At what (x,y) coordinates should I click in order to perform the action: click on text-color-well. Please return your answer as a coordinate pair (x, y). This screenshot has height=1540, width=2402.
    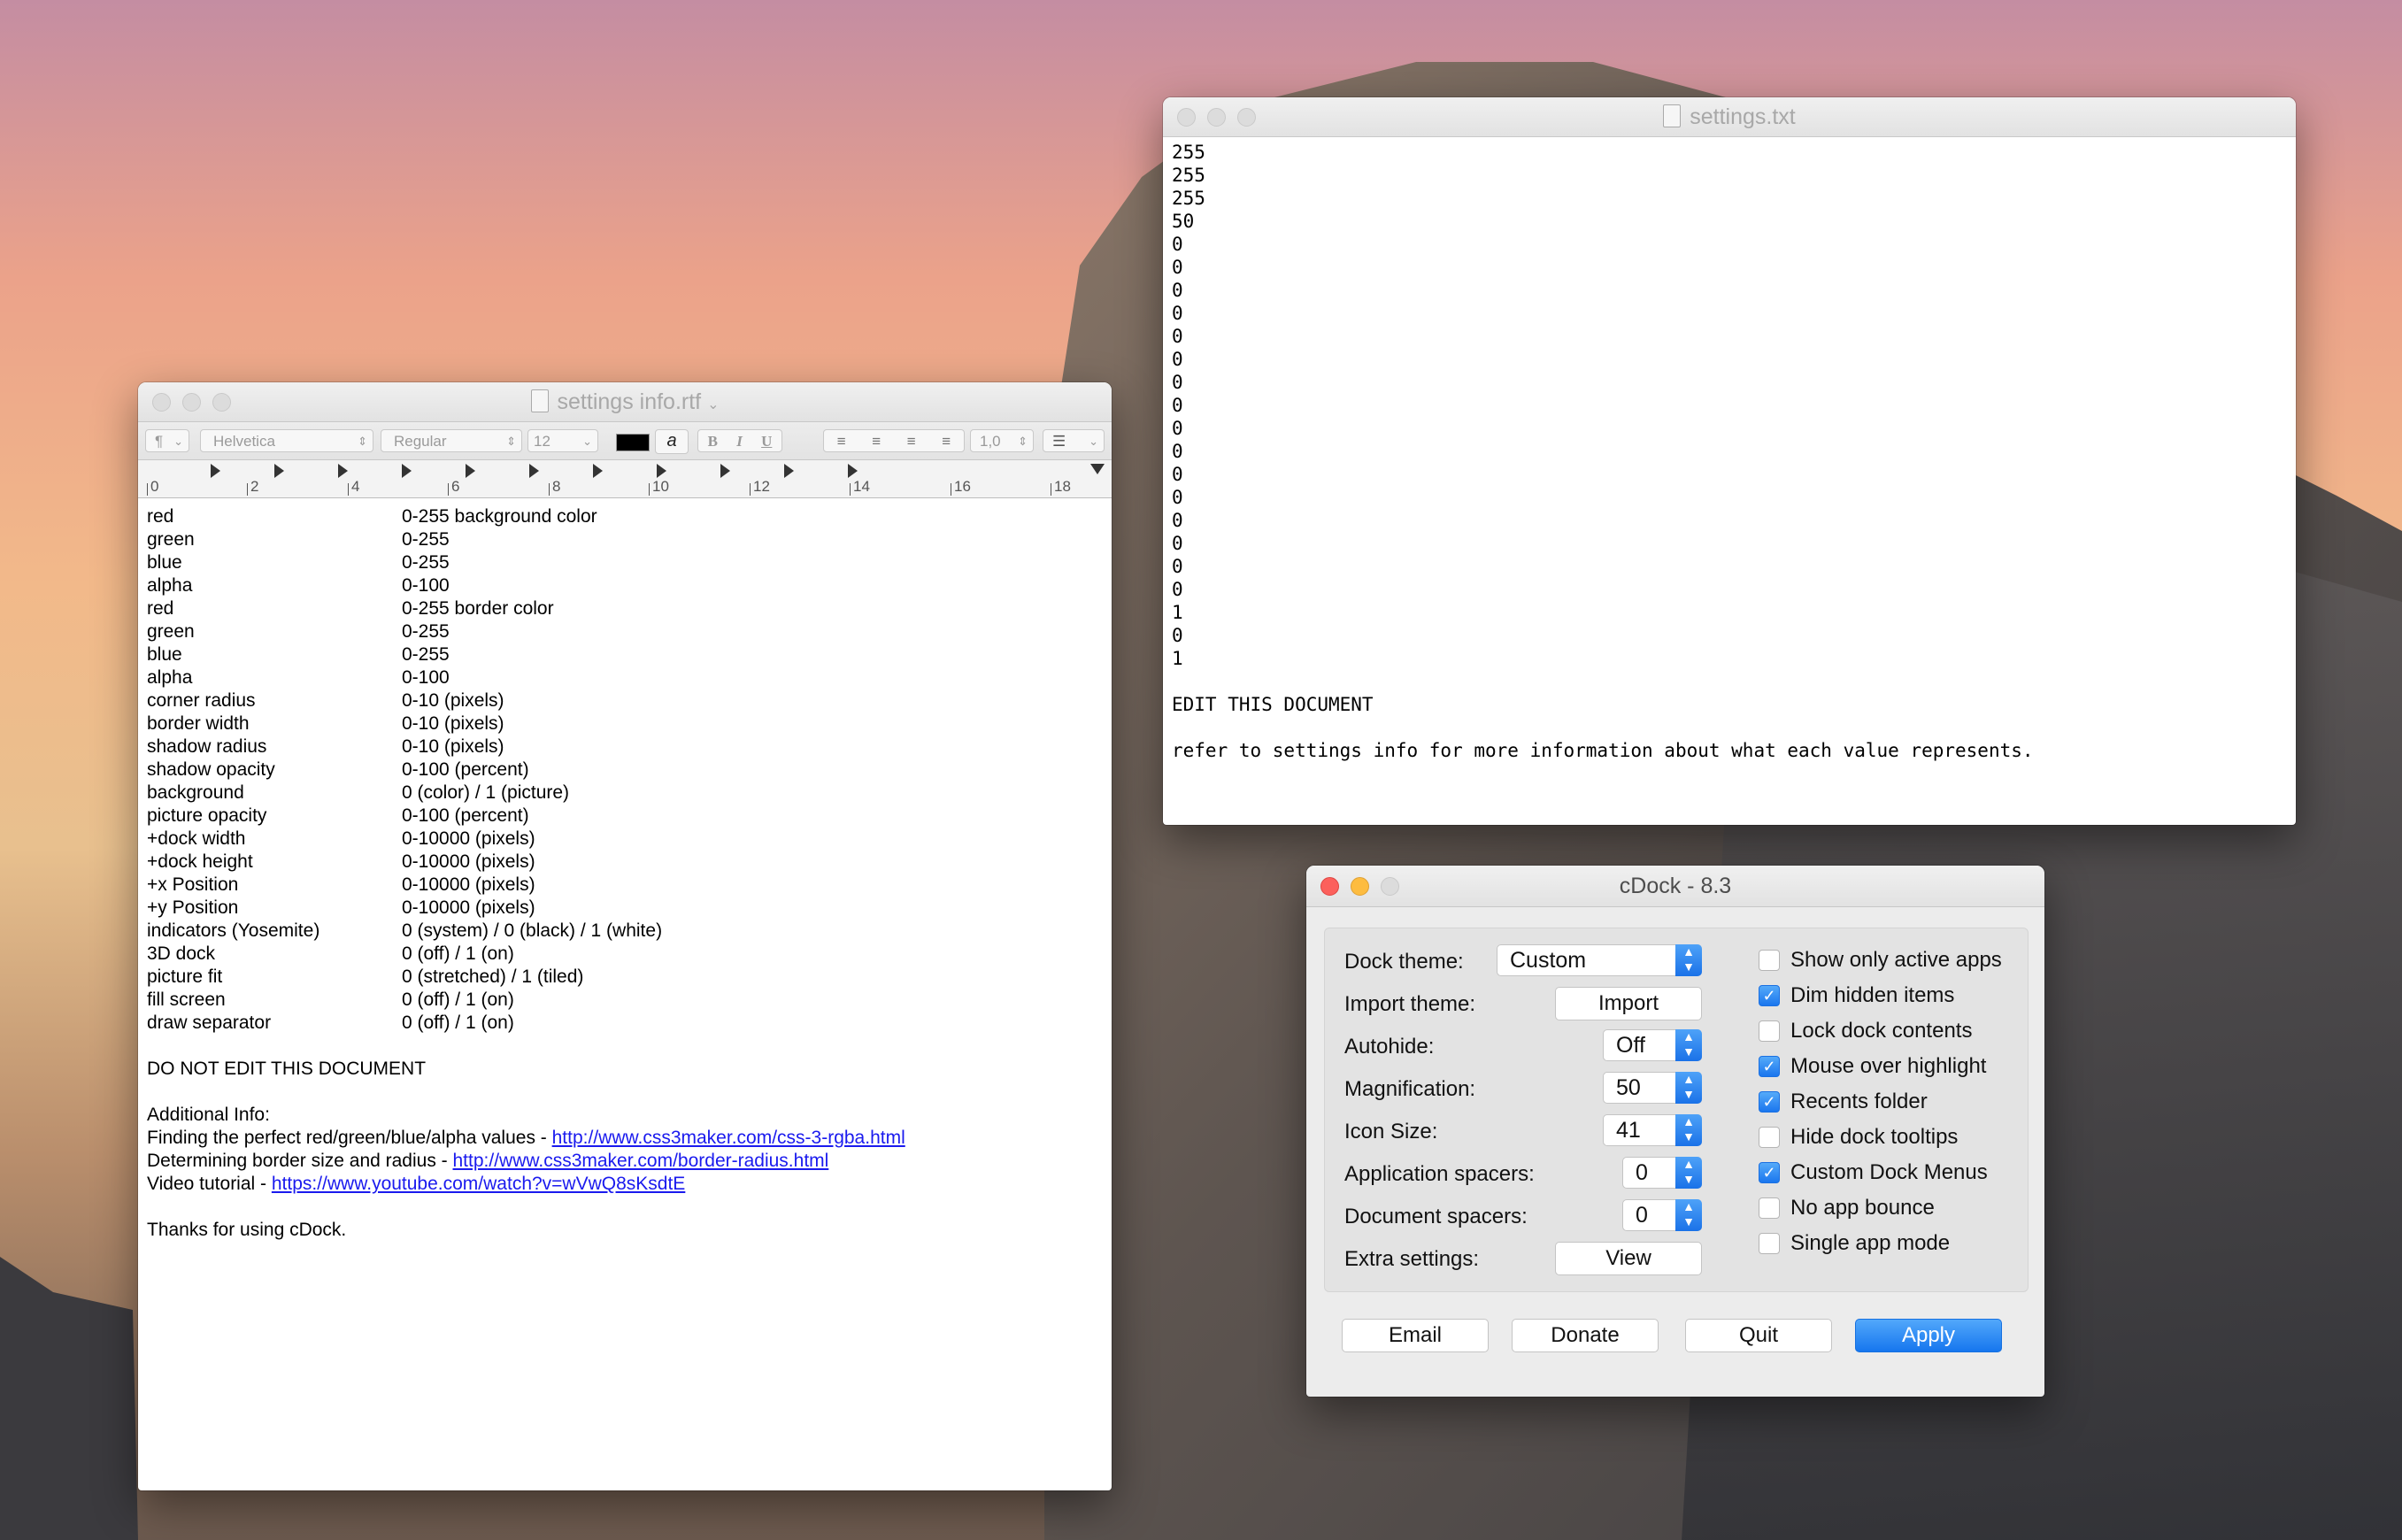
    Looking at the image, I should click on (633, 442).